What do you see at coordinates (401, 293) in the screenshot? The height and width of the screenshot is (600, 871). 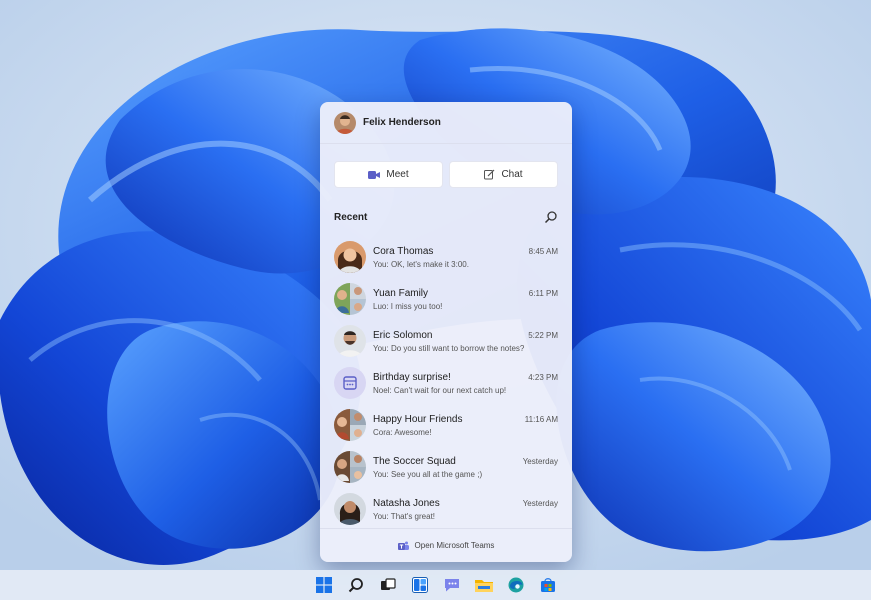 I see `chat-name: Yuan Family` at bounding box center [401, 293].